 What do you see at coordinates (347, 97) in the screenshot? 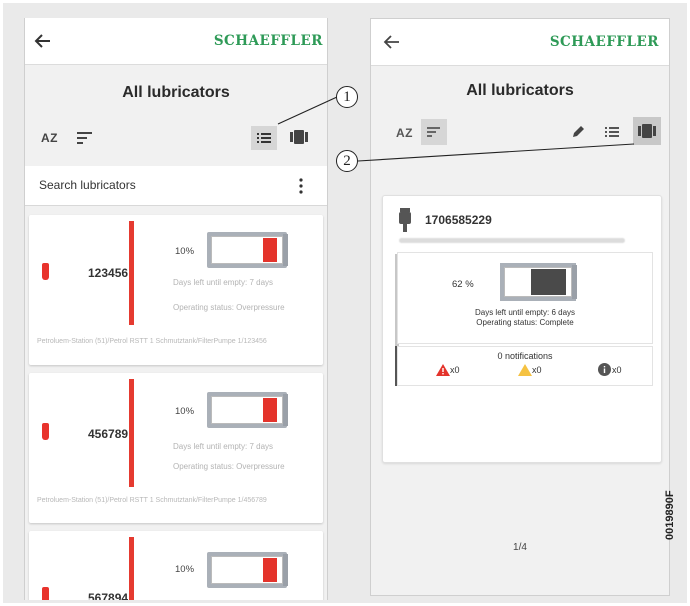
I see `callout-1: 1` at bounding box center [347, 97].